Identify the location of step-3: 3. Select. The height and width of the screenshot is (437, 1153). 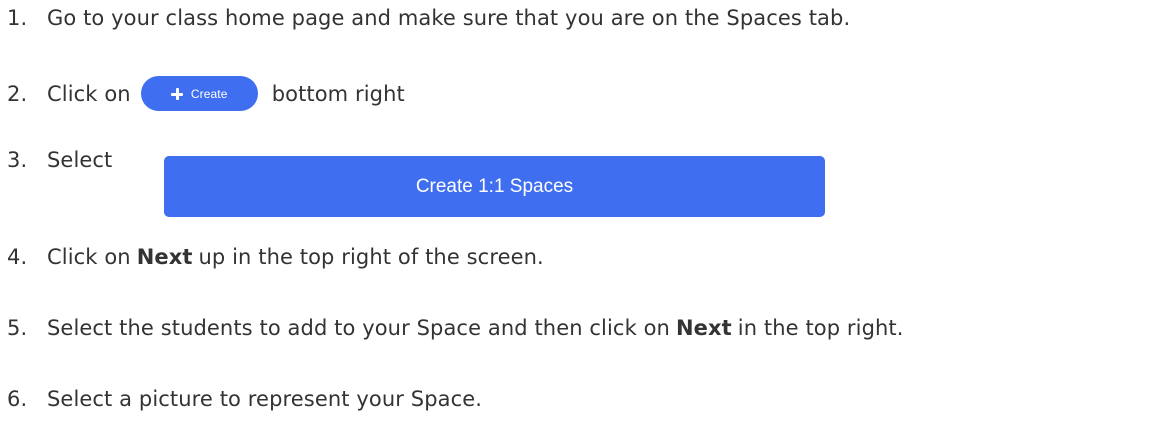
(56, 160).